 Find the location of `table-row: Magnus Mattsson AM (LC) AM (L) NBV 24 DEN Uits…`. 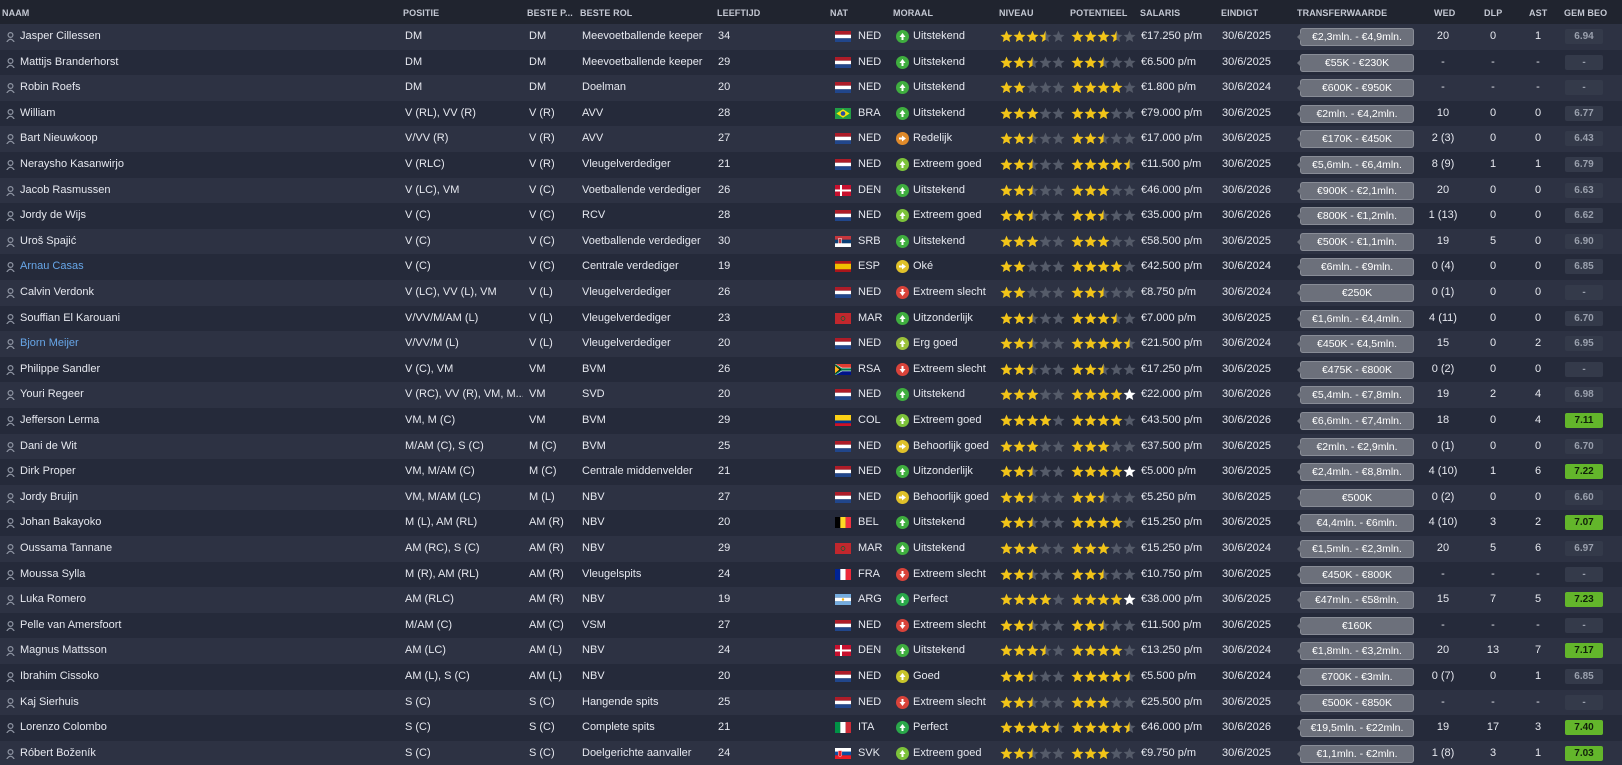

table-row: Magnus Mattsson AM (LC) AM (L) NBV 24 DEN Uits… is located at coordinates (811, 651).